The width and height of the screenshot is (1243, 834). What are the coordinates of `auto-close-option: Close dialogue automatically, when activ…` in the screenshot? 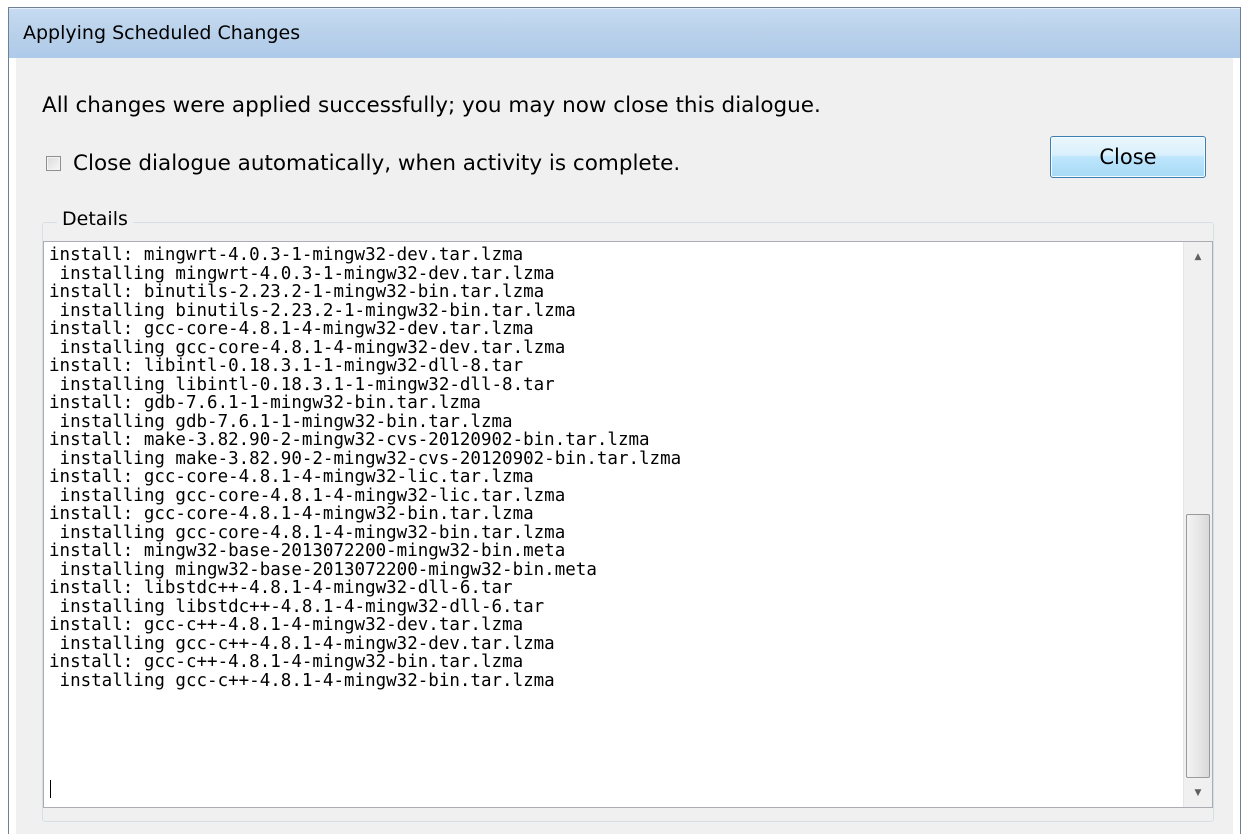 It's located at (363, 163).